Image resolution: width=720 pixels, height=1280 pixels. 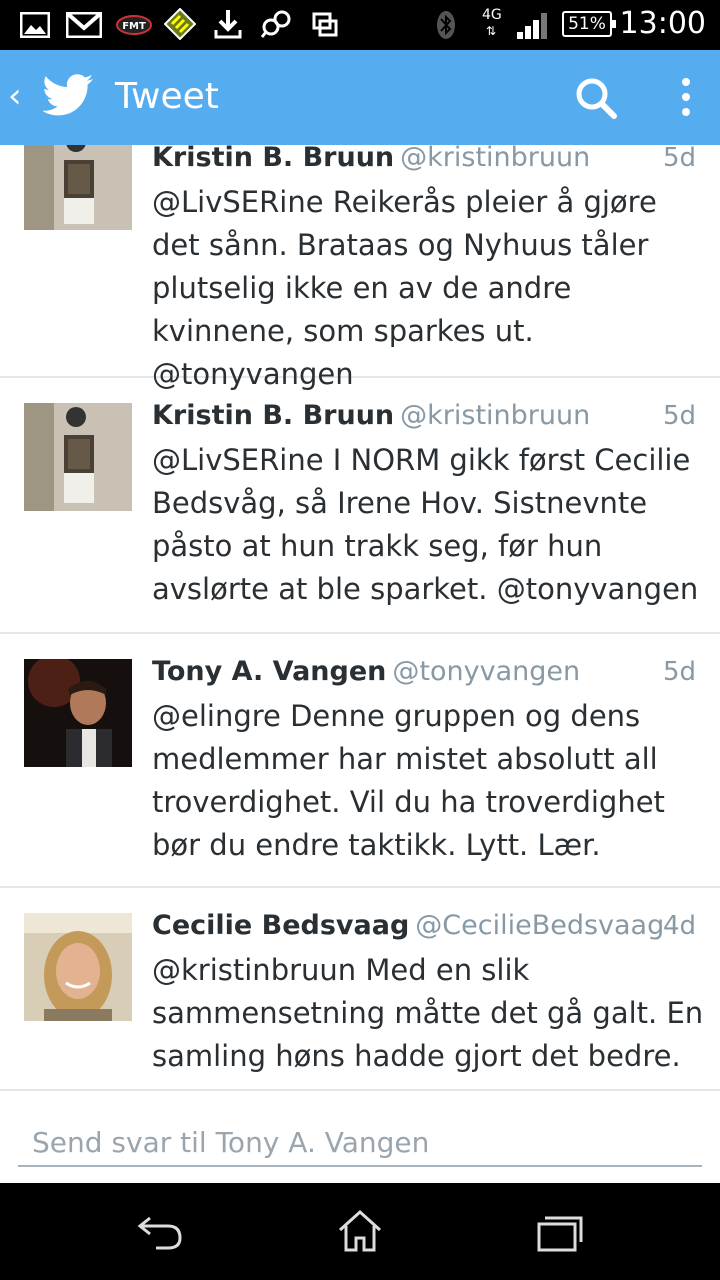 I want to click on share-icon, so click(x=276, y=26).